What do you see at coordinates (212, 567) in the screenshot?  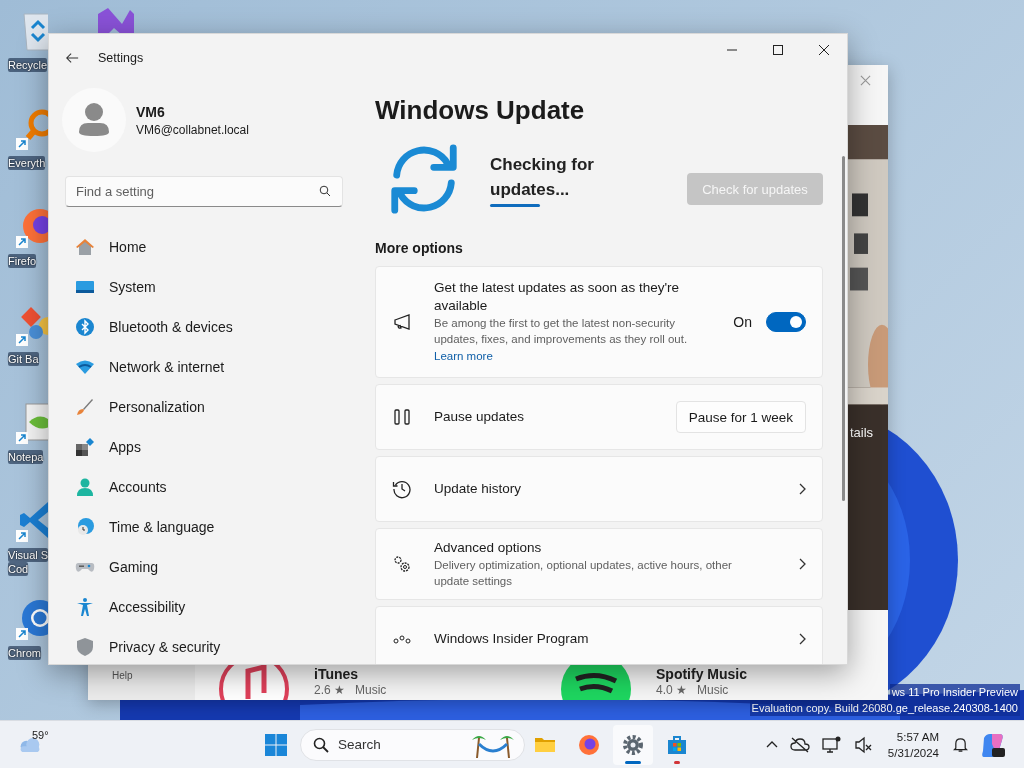 I see `nav-item: Gaming` at bounding box center [212, 567].